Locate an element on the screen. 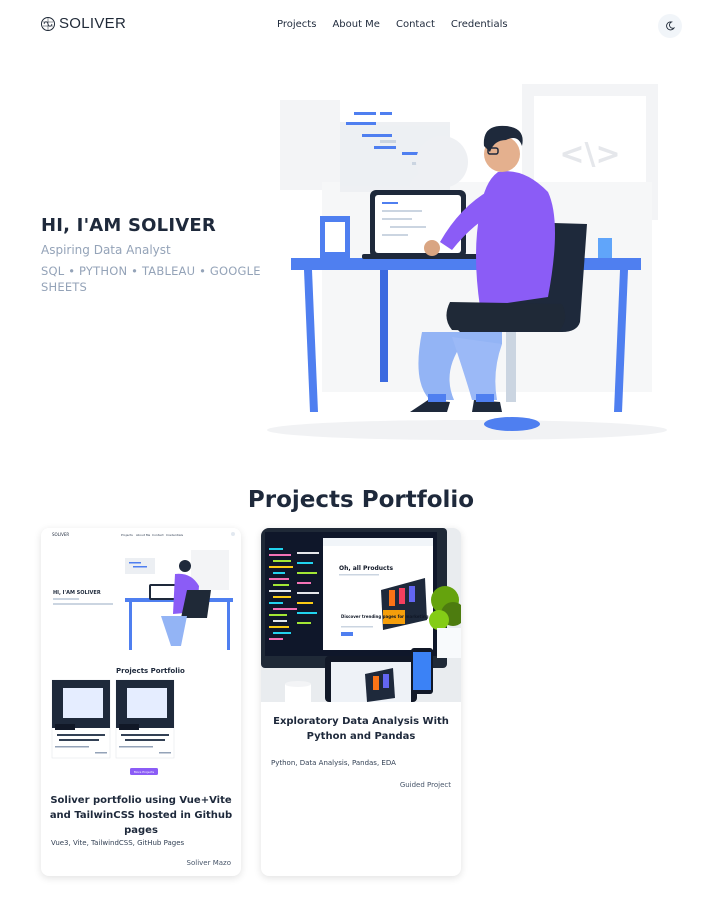 The width and height of the screenshot is (704, 901). screen-headline: Oh, all Products is located at coordinates (366, 568).